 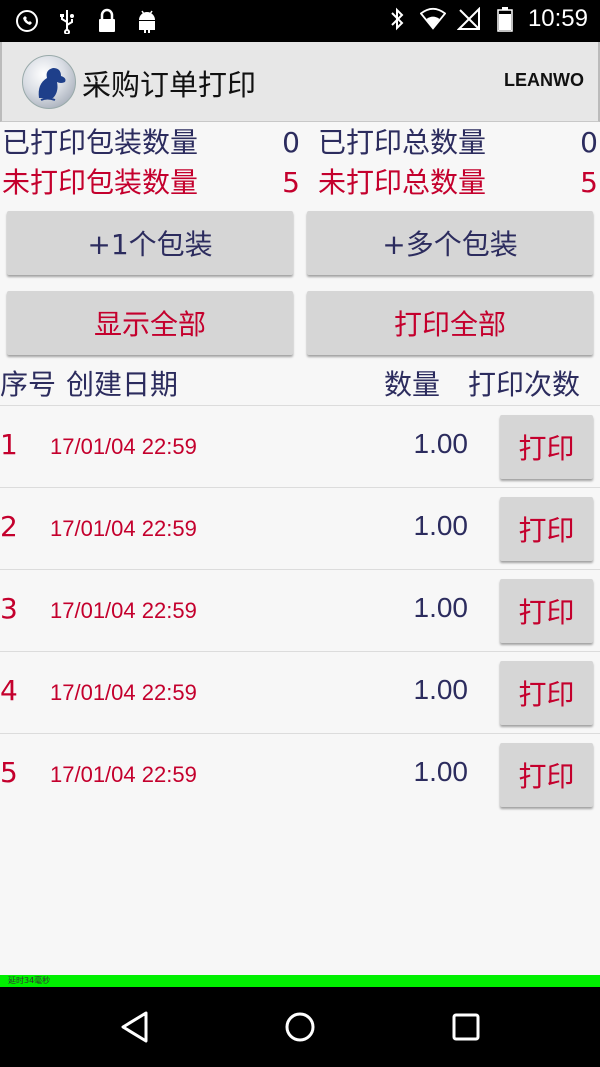 What do you see at coordinates (402, 182) in the screenshot?
I see `unprinted-total-label: 未打印总数量` at bounding box center [402, 182].